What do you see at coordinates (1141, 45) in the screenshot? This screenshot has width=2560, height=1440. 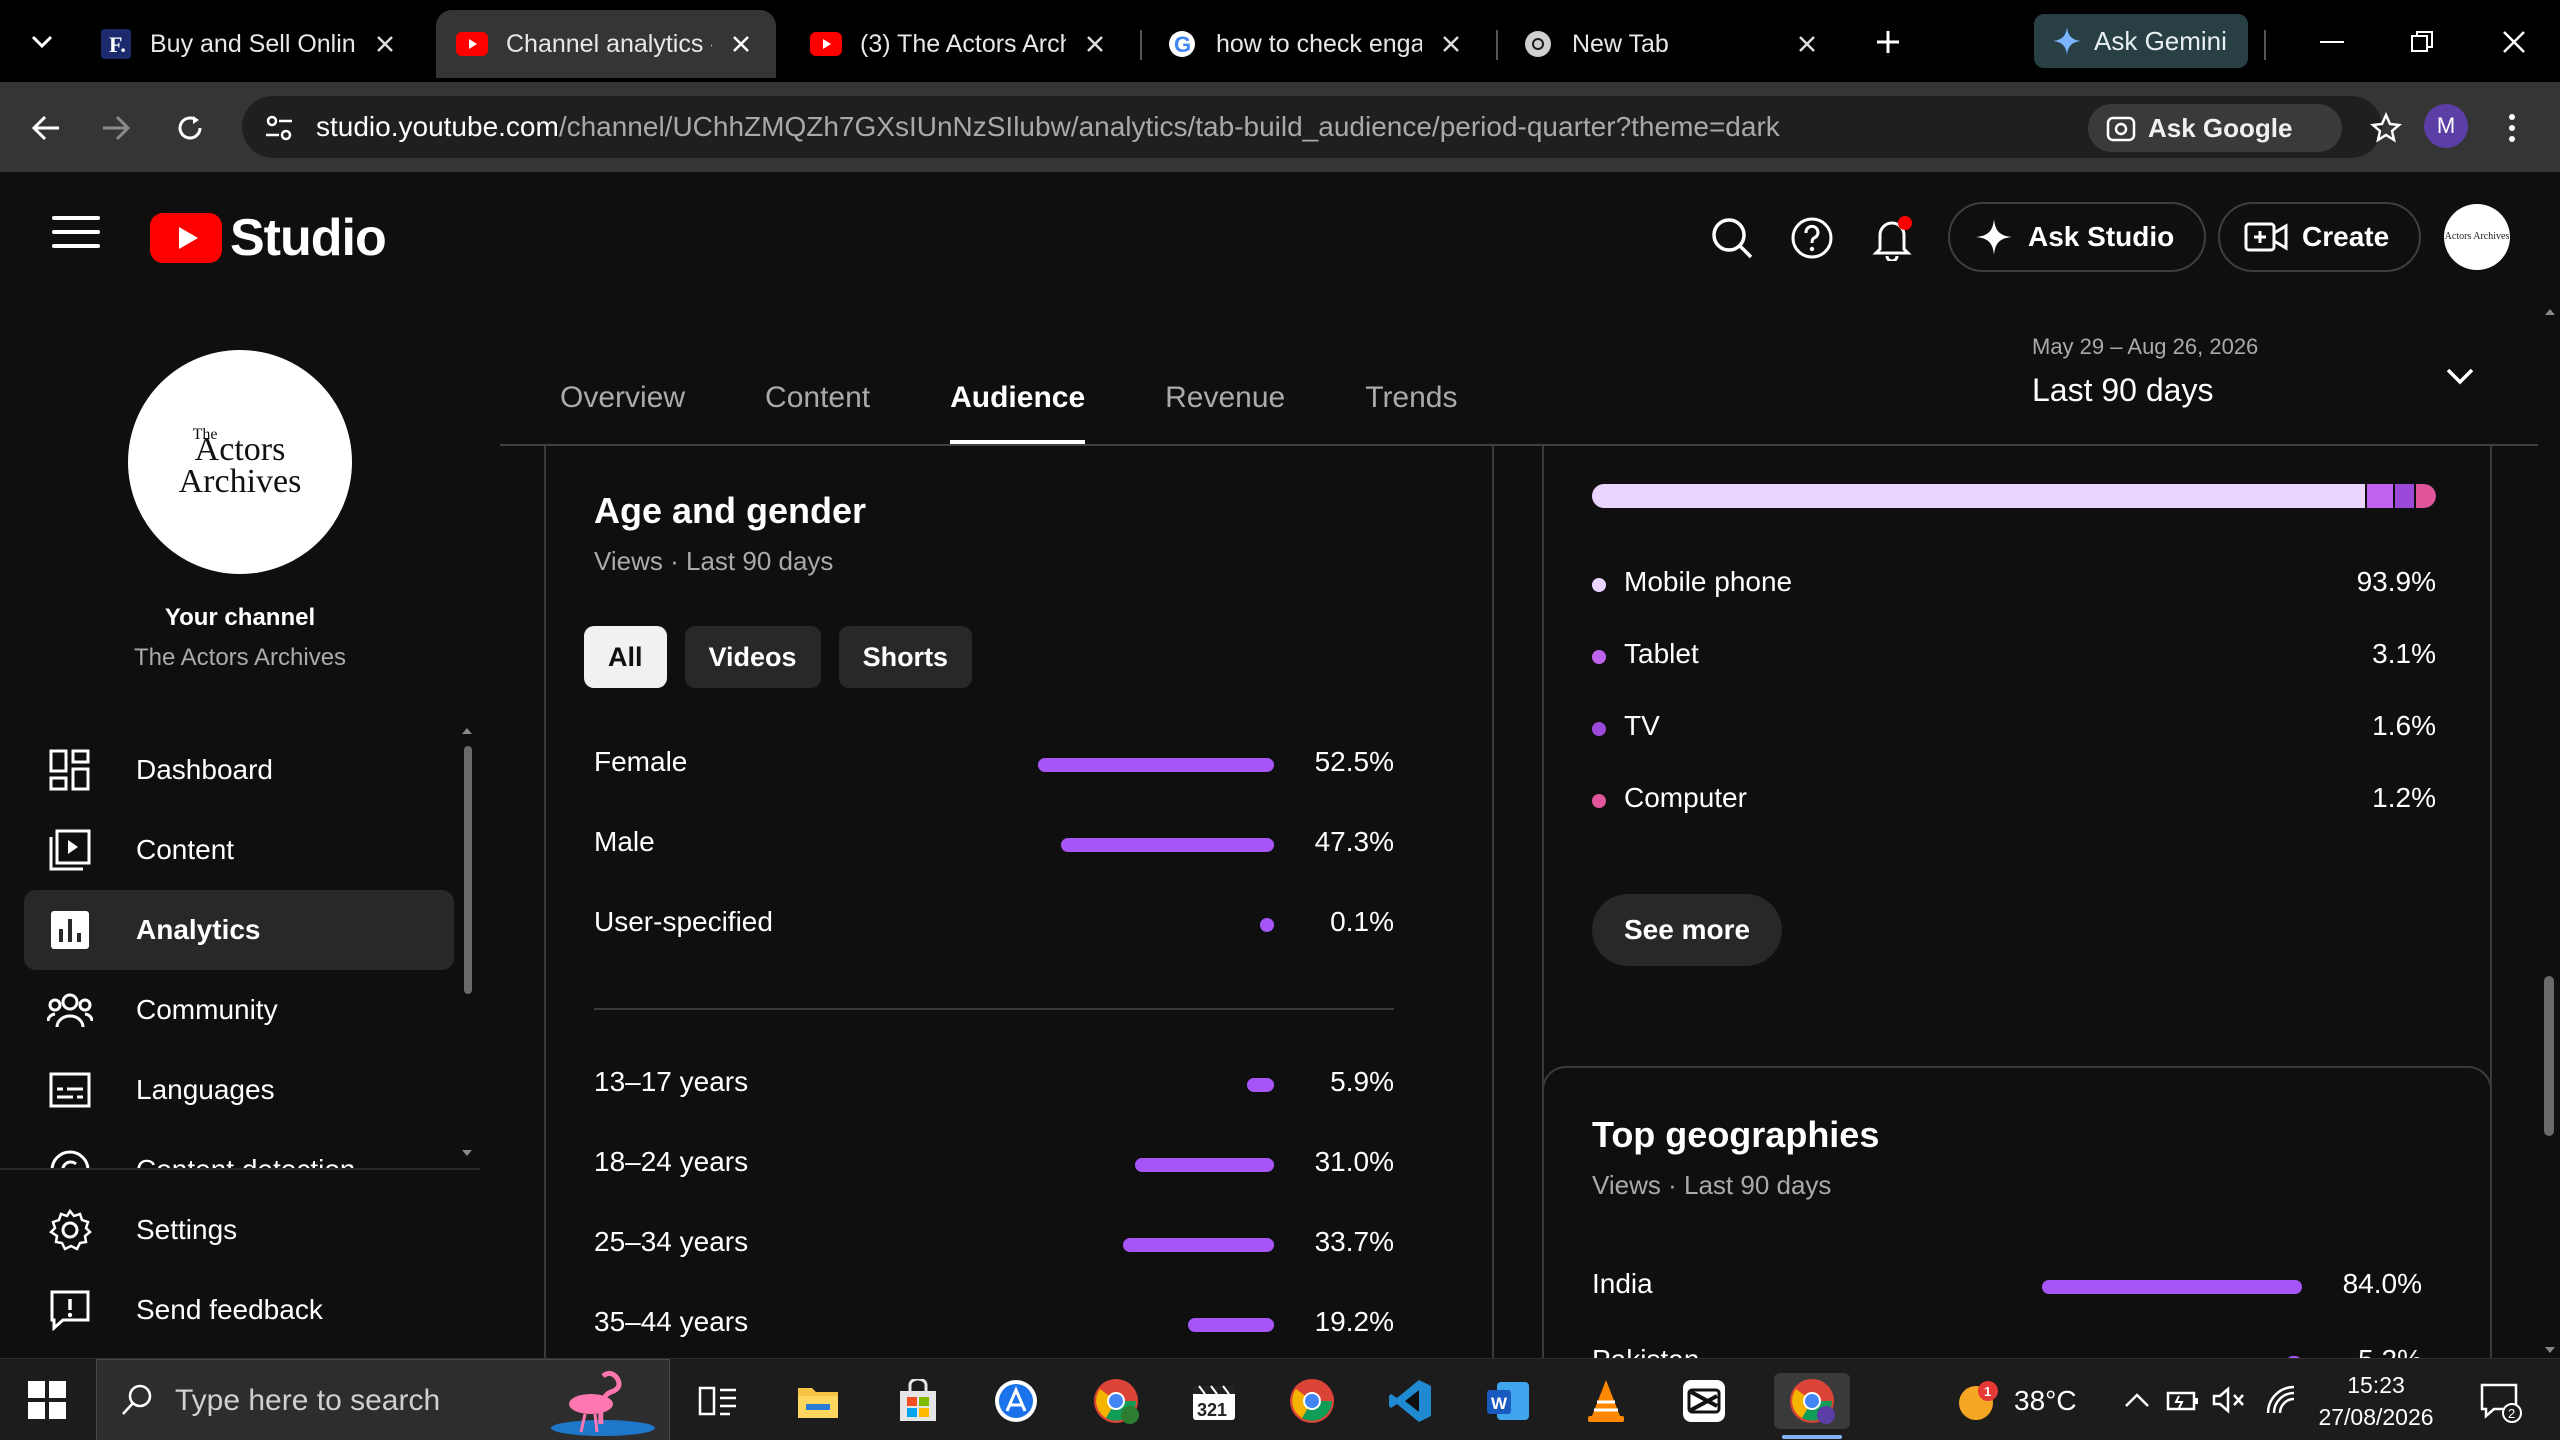 I see `tab-separator` at bounding box center [1141, 45].